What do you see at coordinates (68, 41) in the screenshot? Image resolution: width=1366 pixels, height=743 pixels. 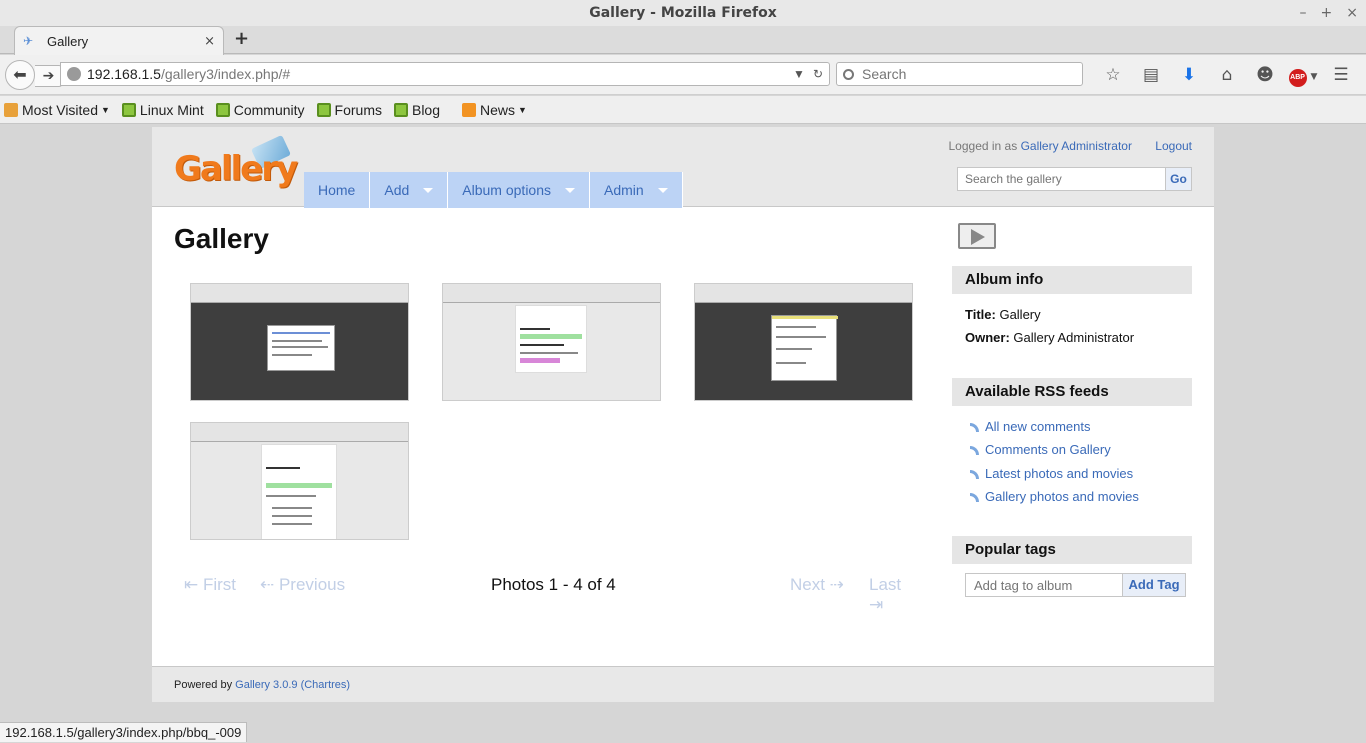 I see `tab-title: Gallery` at bounding box center [68, 41].